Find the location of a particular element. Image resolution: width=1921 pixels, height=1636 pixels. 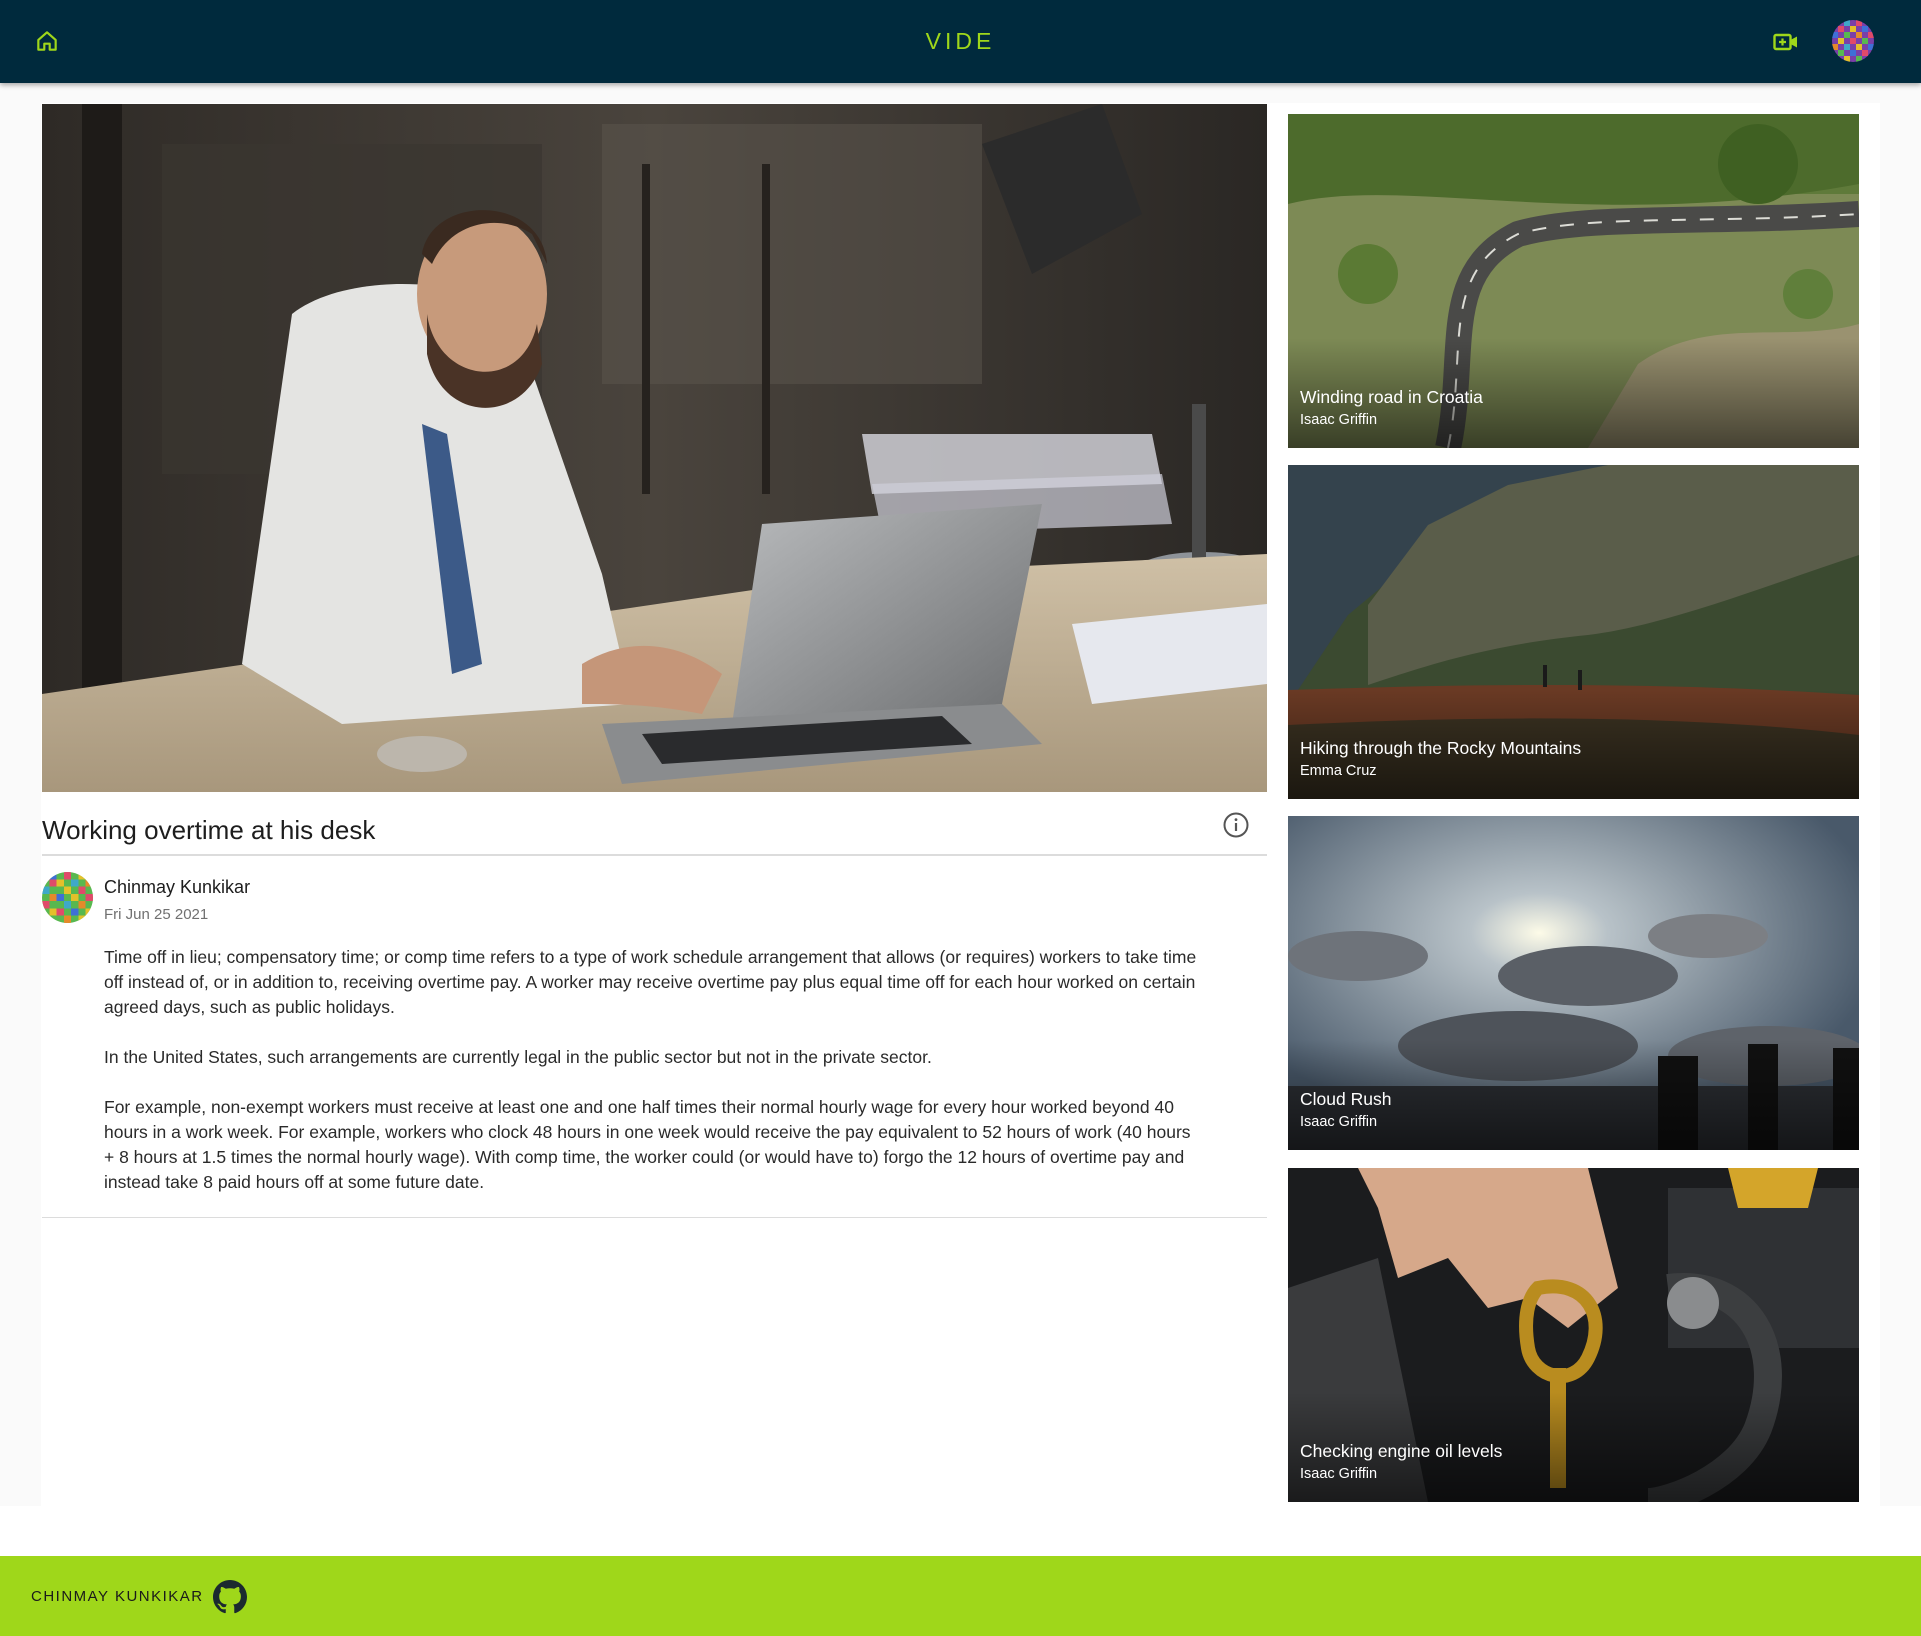

related-video-card: Checking engine oil levels Isaac Griffin is located at coordinates (1573, 1335).